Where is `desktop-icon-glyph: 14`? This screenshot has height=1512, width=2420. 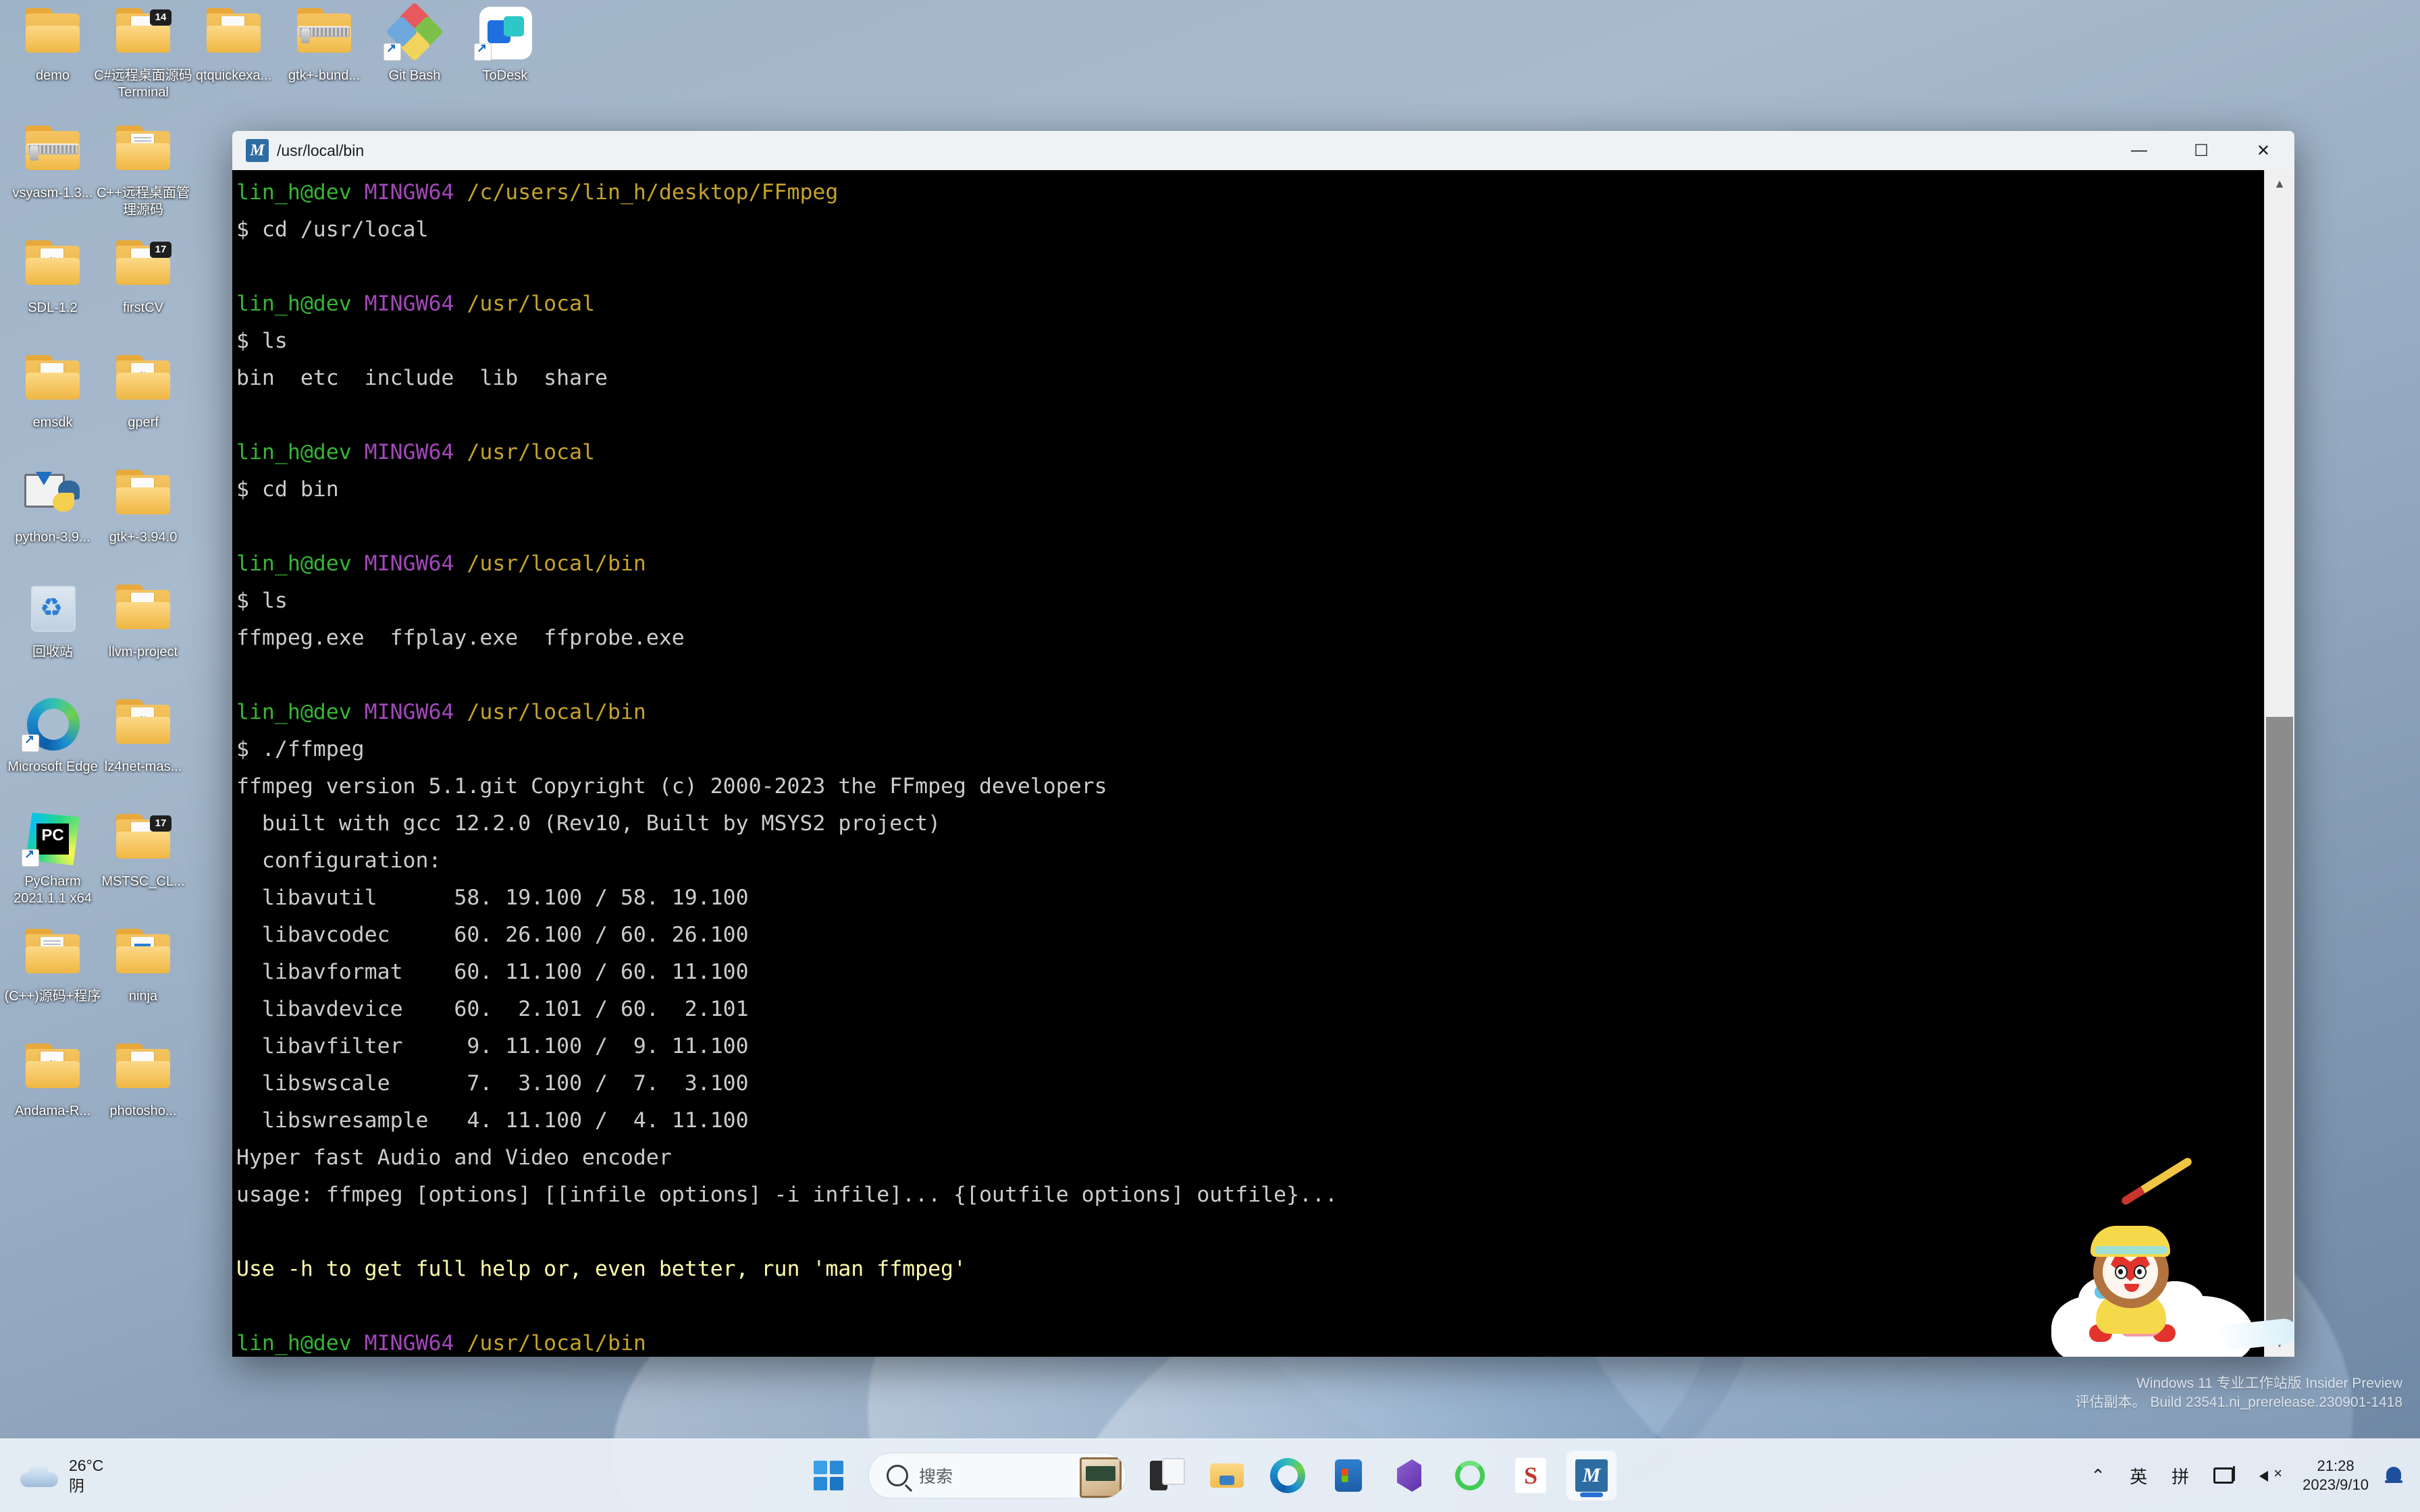 desktop-icon-glyph: 14 is located at coordinates (143, 33).